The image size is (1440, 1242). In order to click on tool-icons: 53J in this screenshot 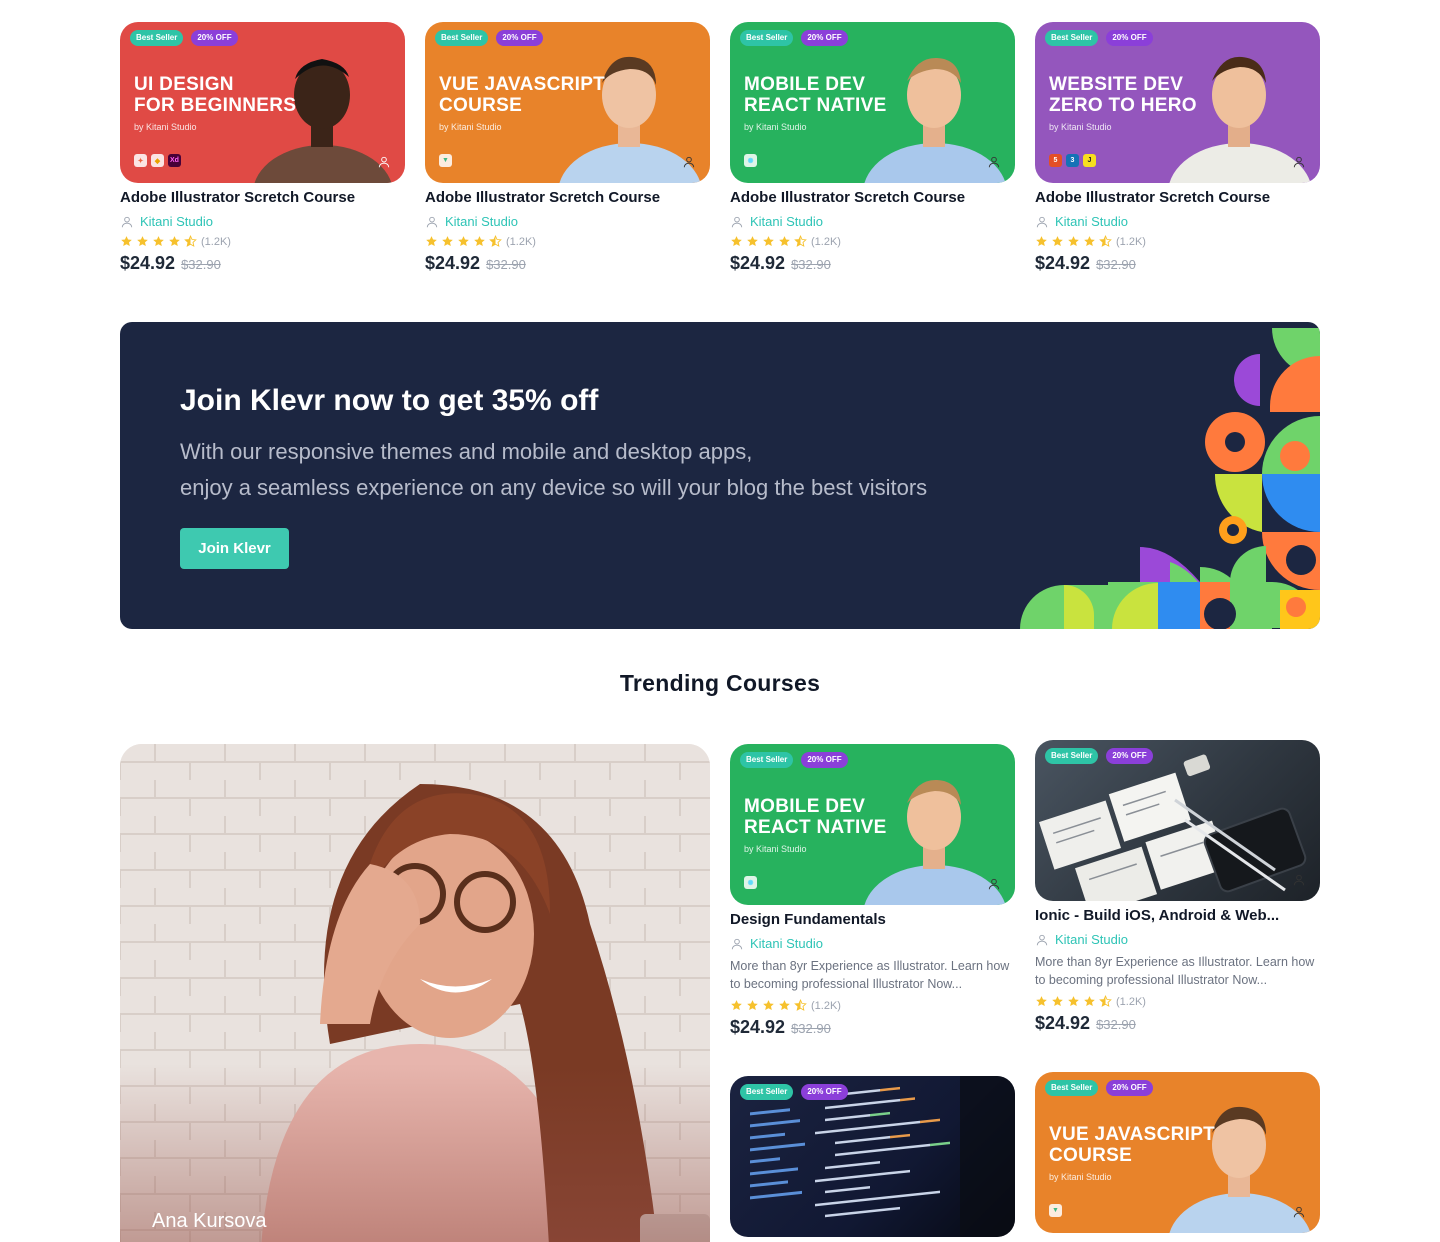, I will do `click(1072, 160)`.